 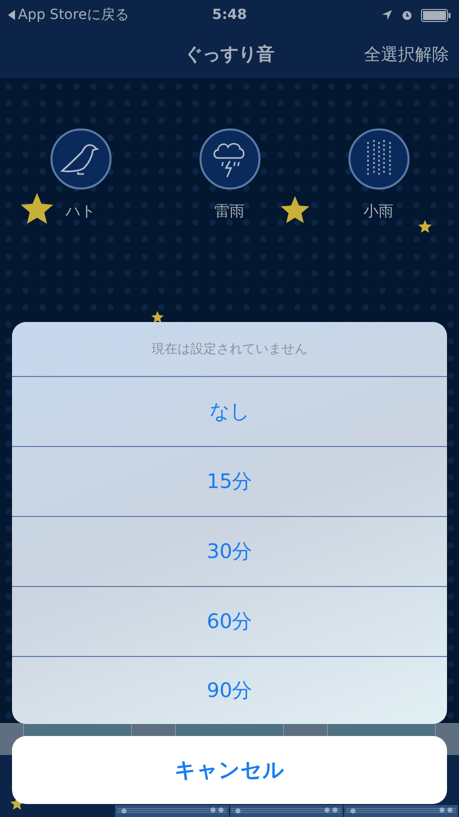 I want to click on timer-option: 30分, so click(x=229, y=552).